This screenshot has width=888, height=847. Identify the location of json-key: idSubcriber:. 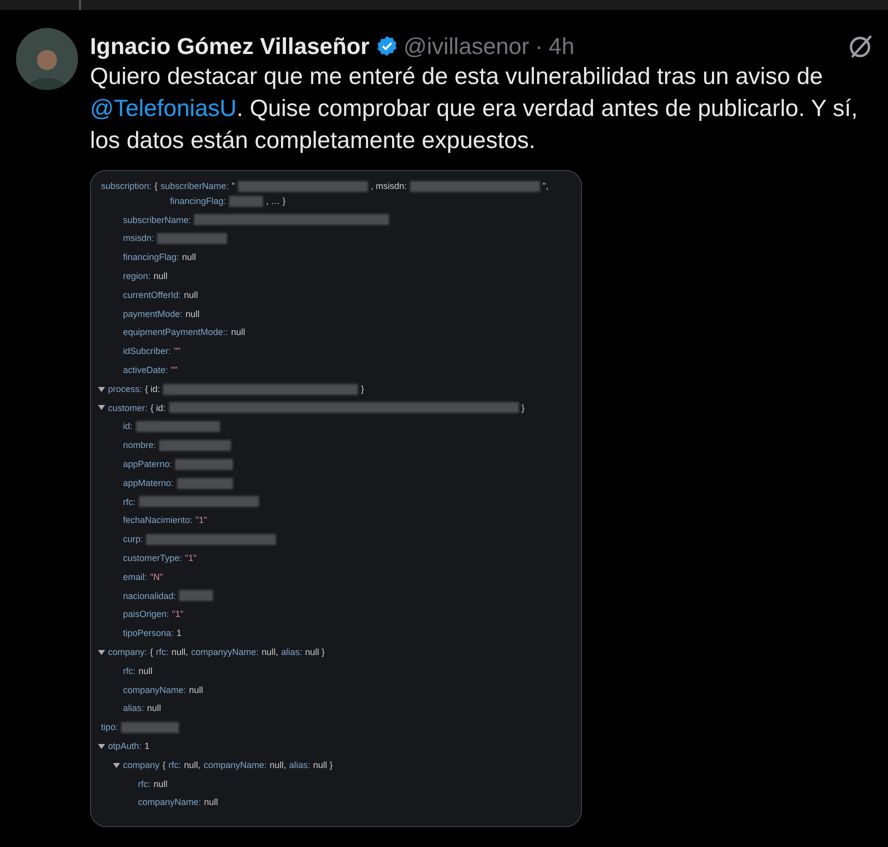
(147, 351).